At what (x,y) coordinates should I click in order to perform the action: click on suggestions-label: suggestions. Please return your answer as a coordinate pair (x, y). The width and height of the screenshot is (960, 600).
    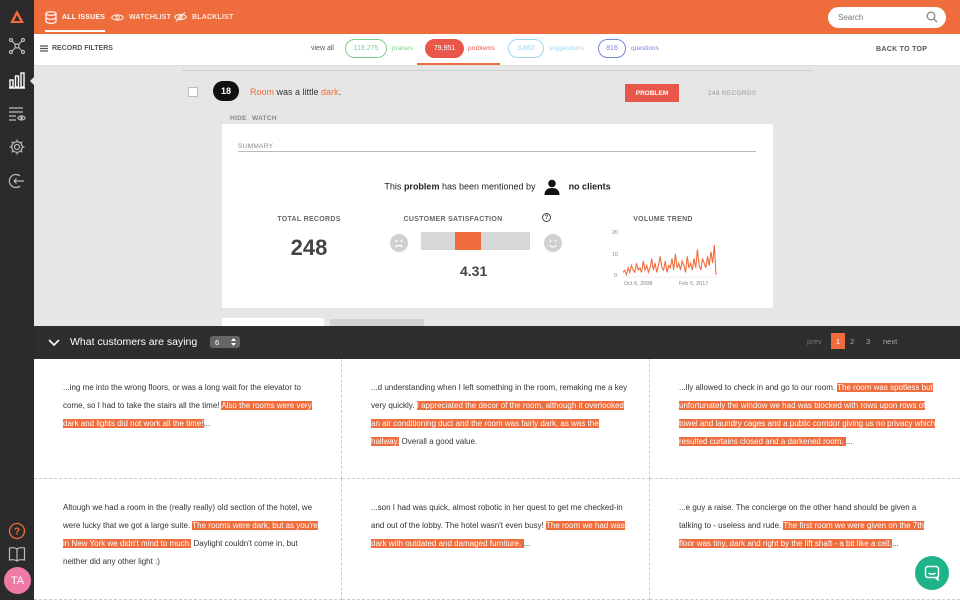
    Looking at the image, I should click on (566, 48).